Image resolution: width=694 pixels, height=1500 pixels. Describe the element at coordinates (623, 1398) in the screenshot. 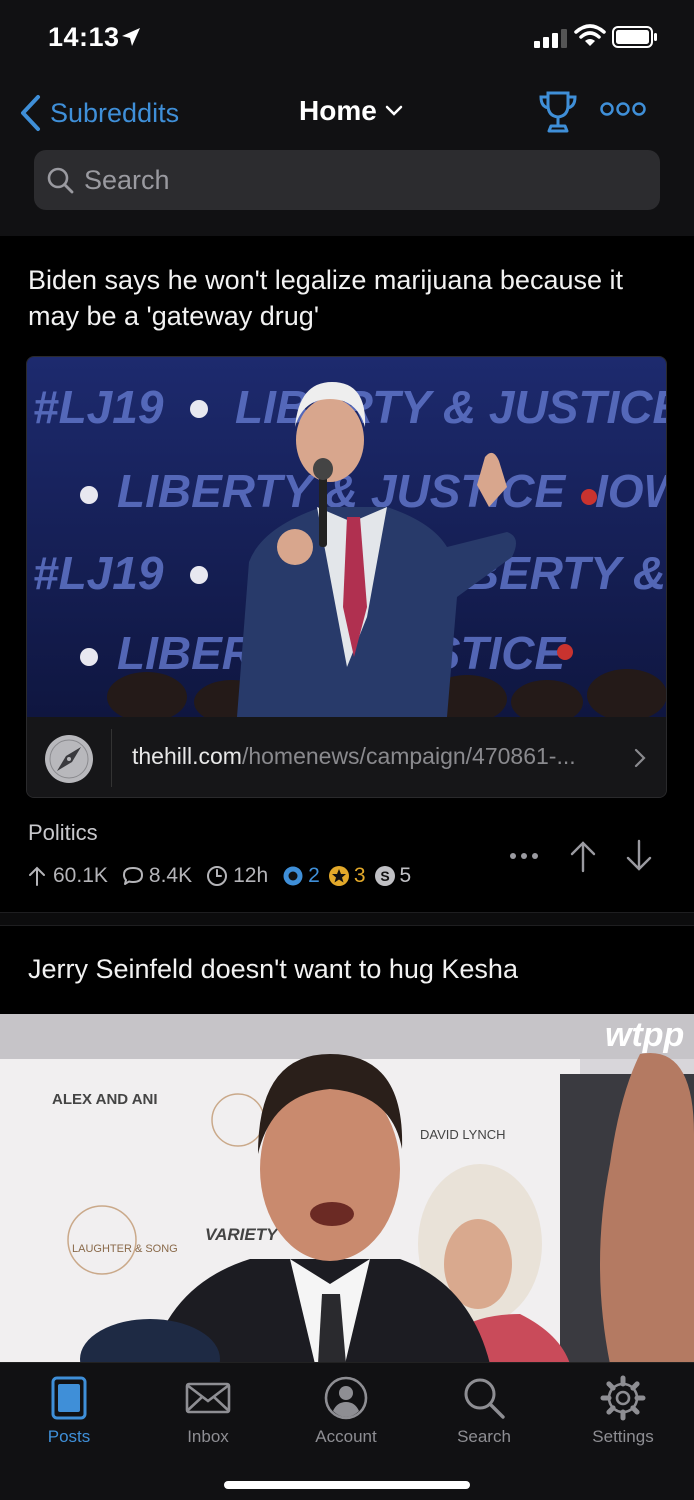

I see `settings-icon` at that location.